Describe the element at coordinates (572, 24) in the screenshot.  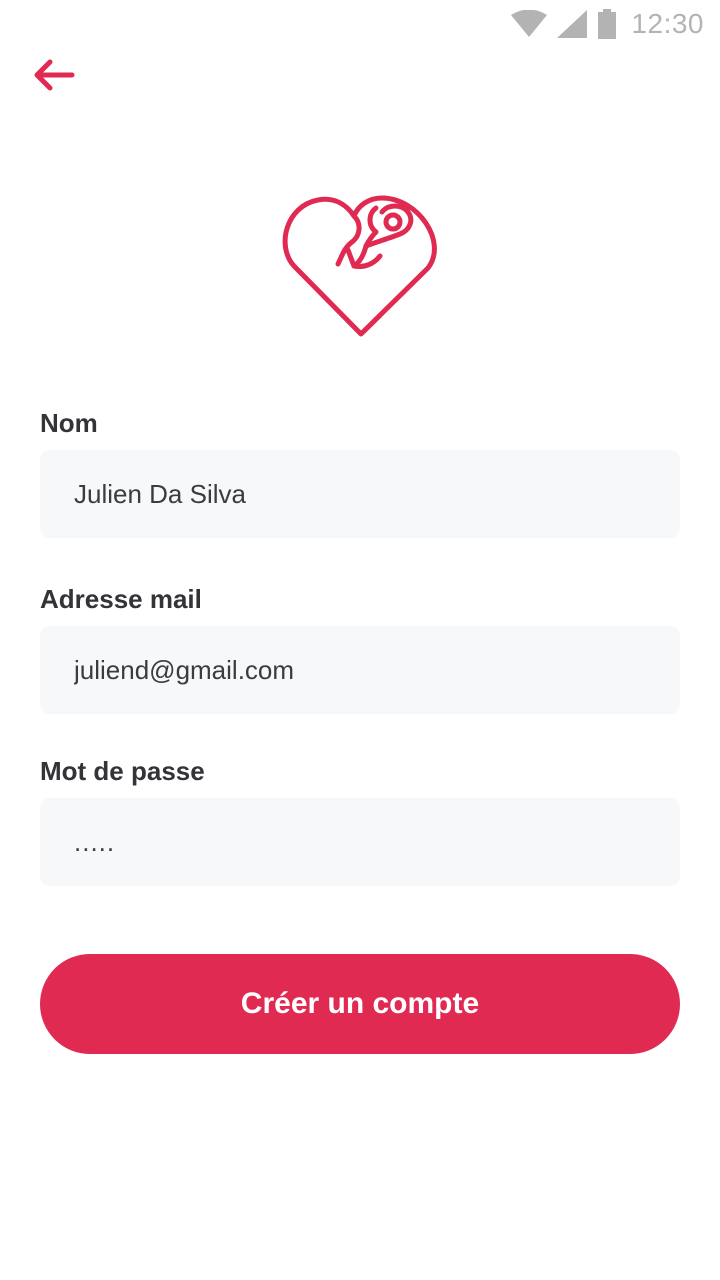
I see `cell-signal-icon` at that location.